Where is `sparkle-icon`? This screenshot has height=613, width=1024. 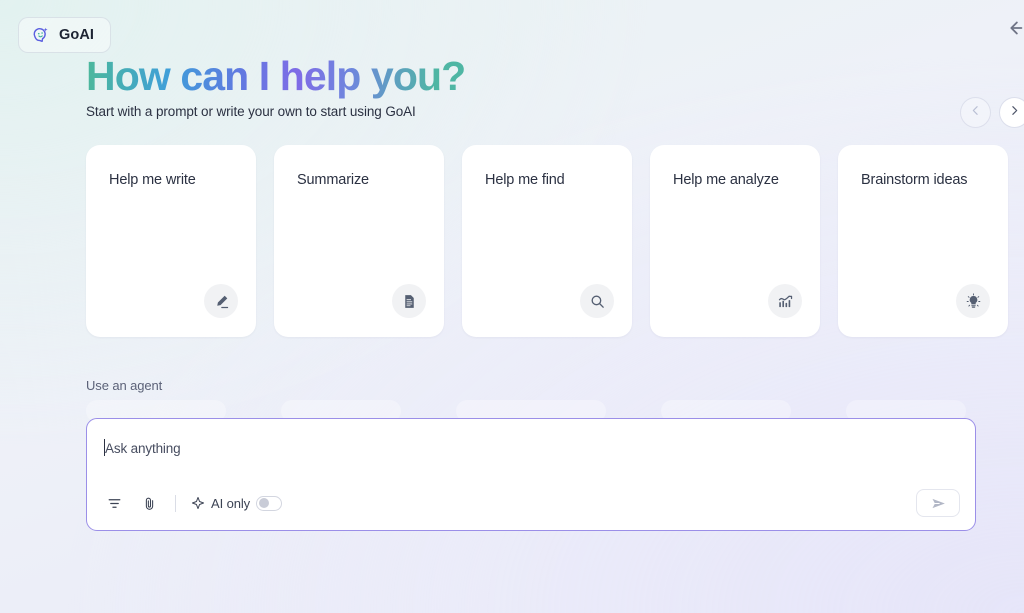
sparkle-icon is located at coordinates (198, 503).